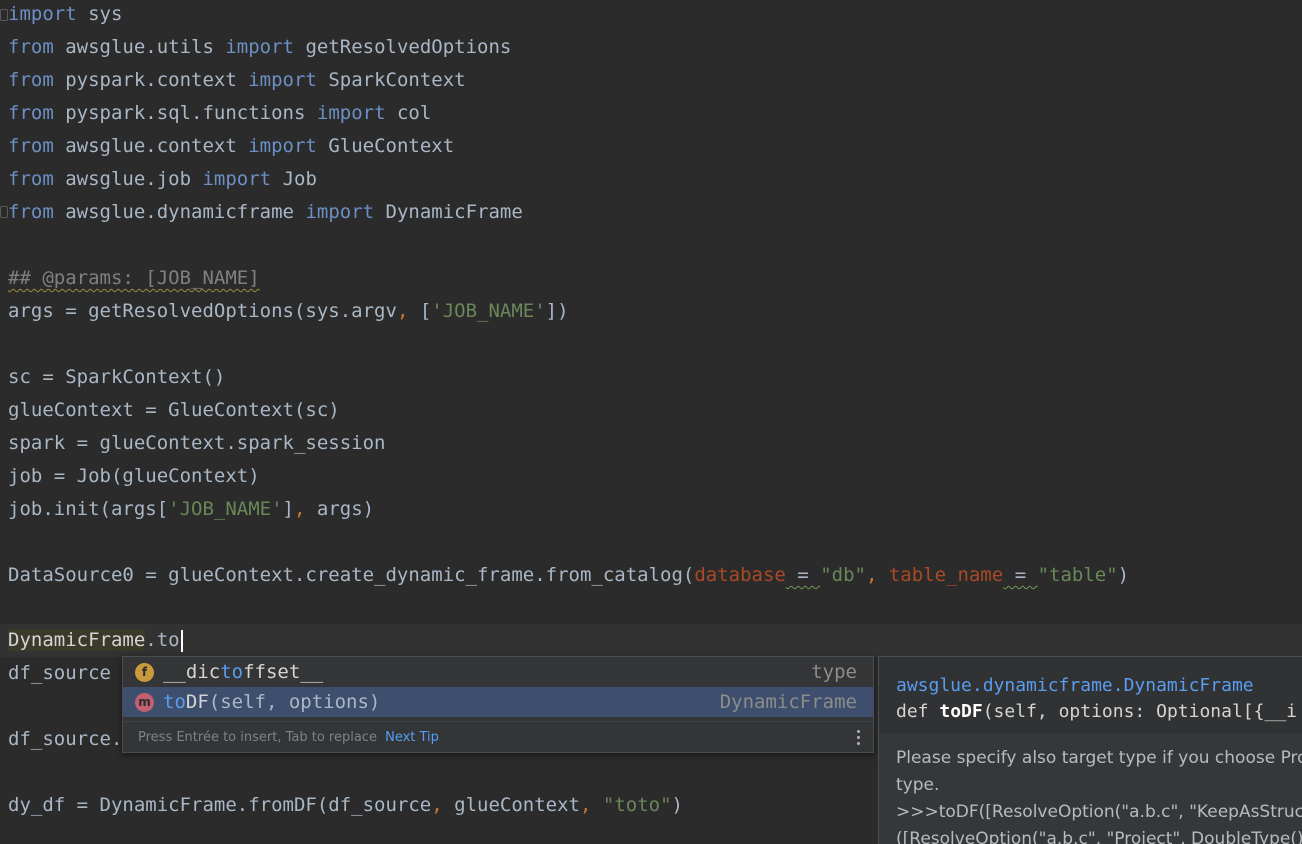 The width and height of the screenshot is (1302, 844). I want to click on completion-item-type: type, so click(834, 672).